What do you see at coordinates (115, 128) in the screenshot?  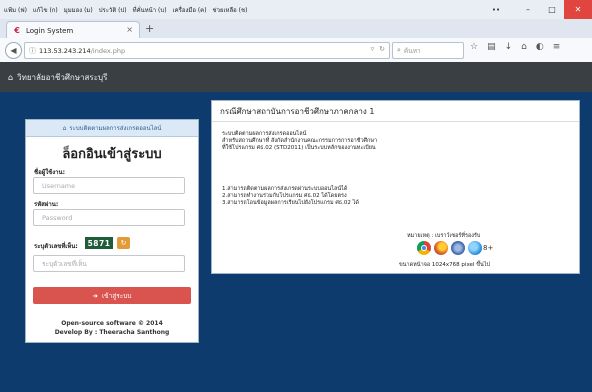 I see `login-subtitle: ระบบติดตามผลการส่งเกรดออนไลน์` at bounding box center [115, 128].